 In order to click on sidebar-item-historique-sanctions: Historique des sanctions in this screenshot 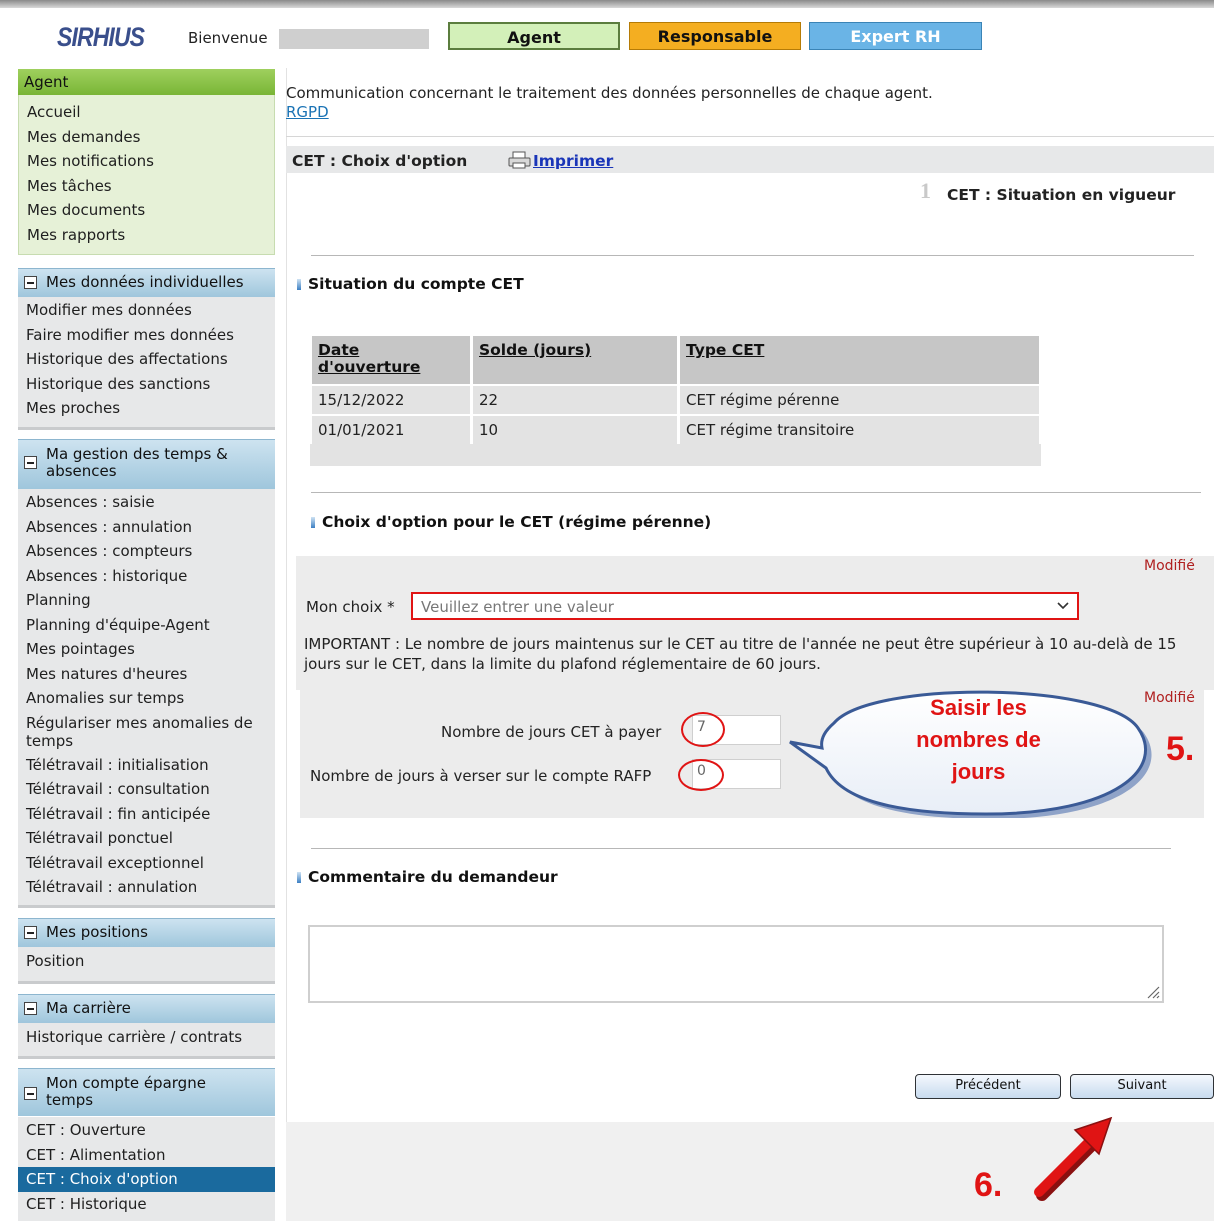, I will do `click(146, 384)`.